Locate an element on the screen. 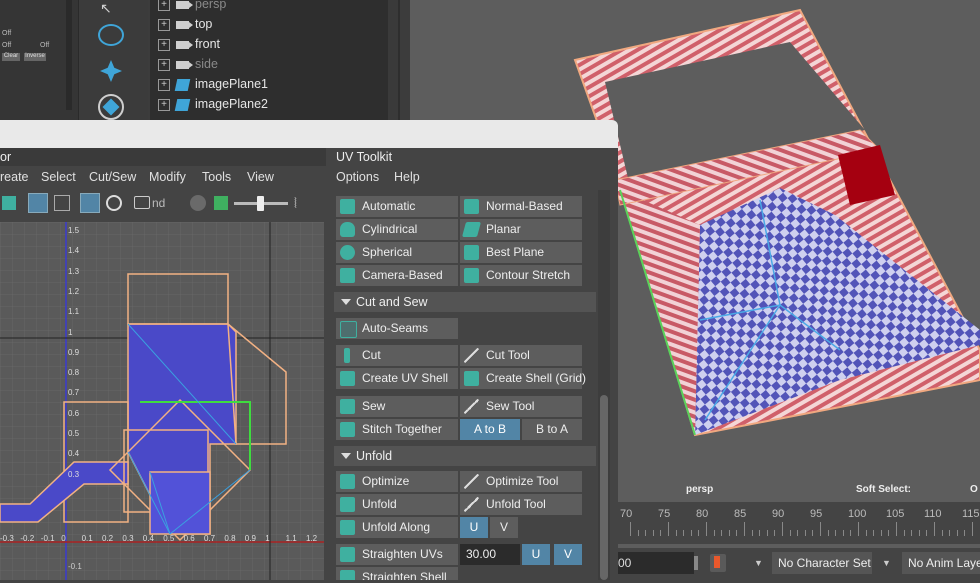 The height and width of the screenshot is (583, 980). unfold-button: Unfold is located at coordinates (397, 504).